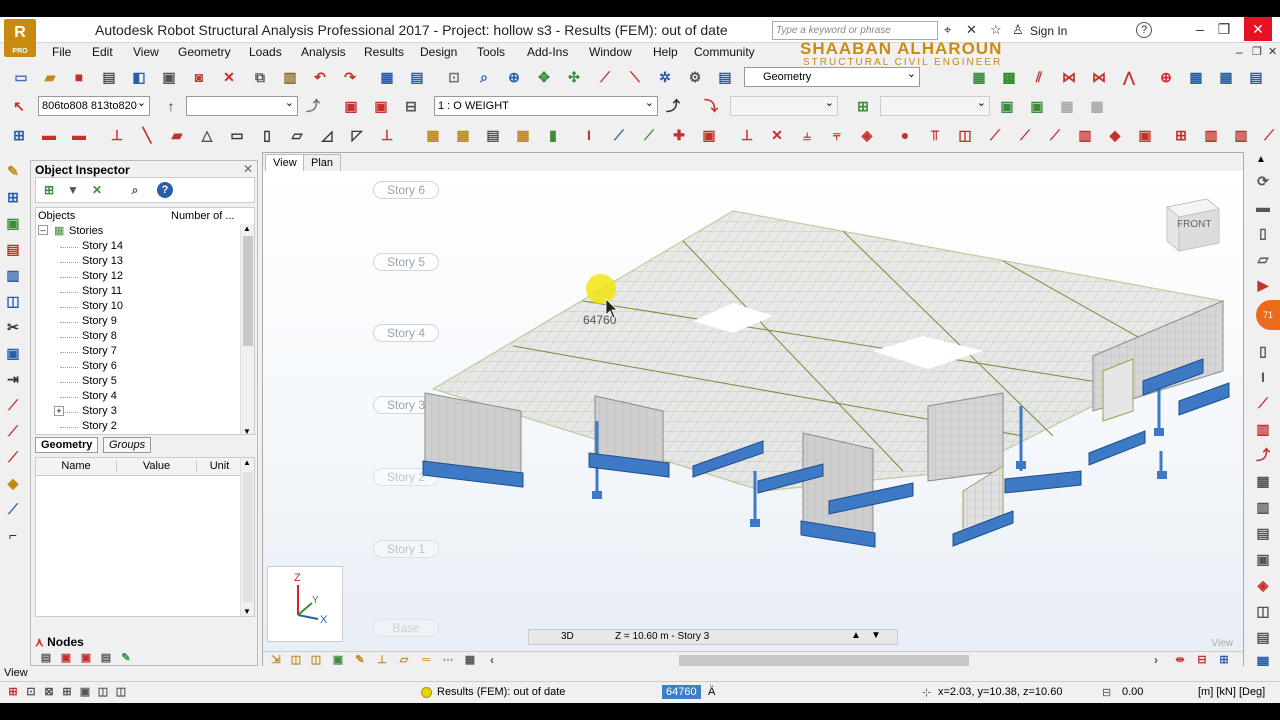  I want to click on display-icon: ▣, so click(351, 106).